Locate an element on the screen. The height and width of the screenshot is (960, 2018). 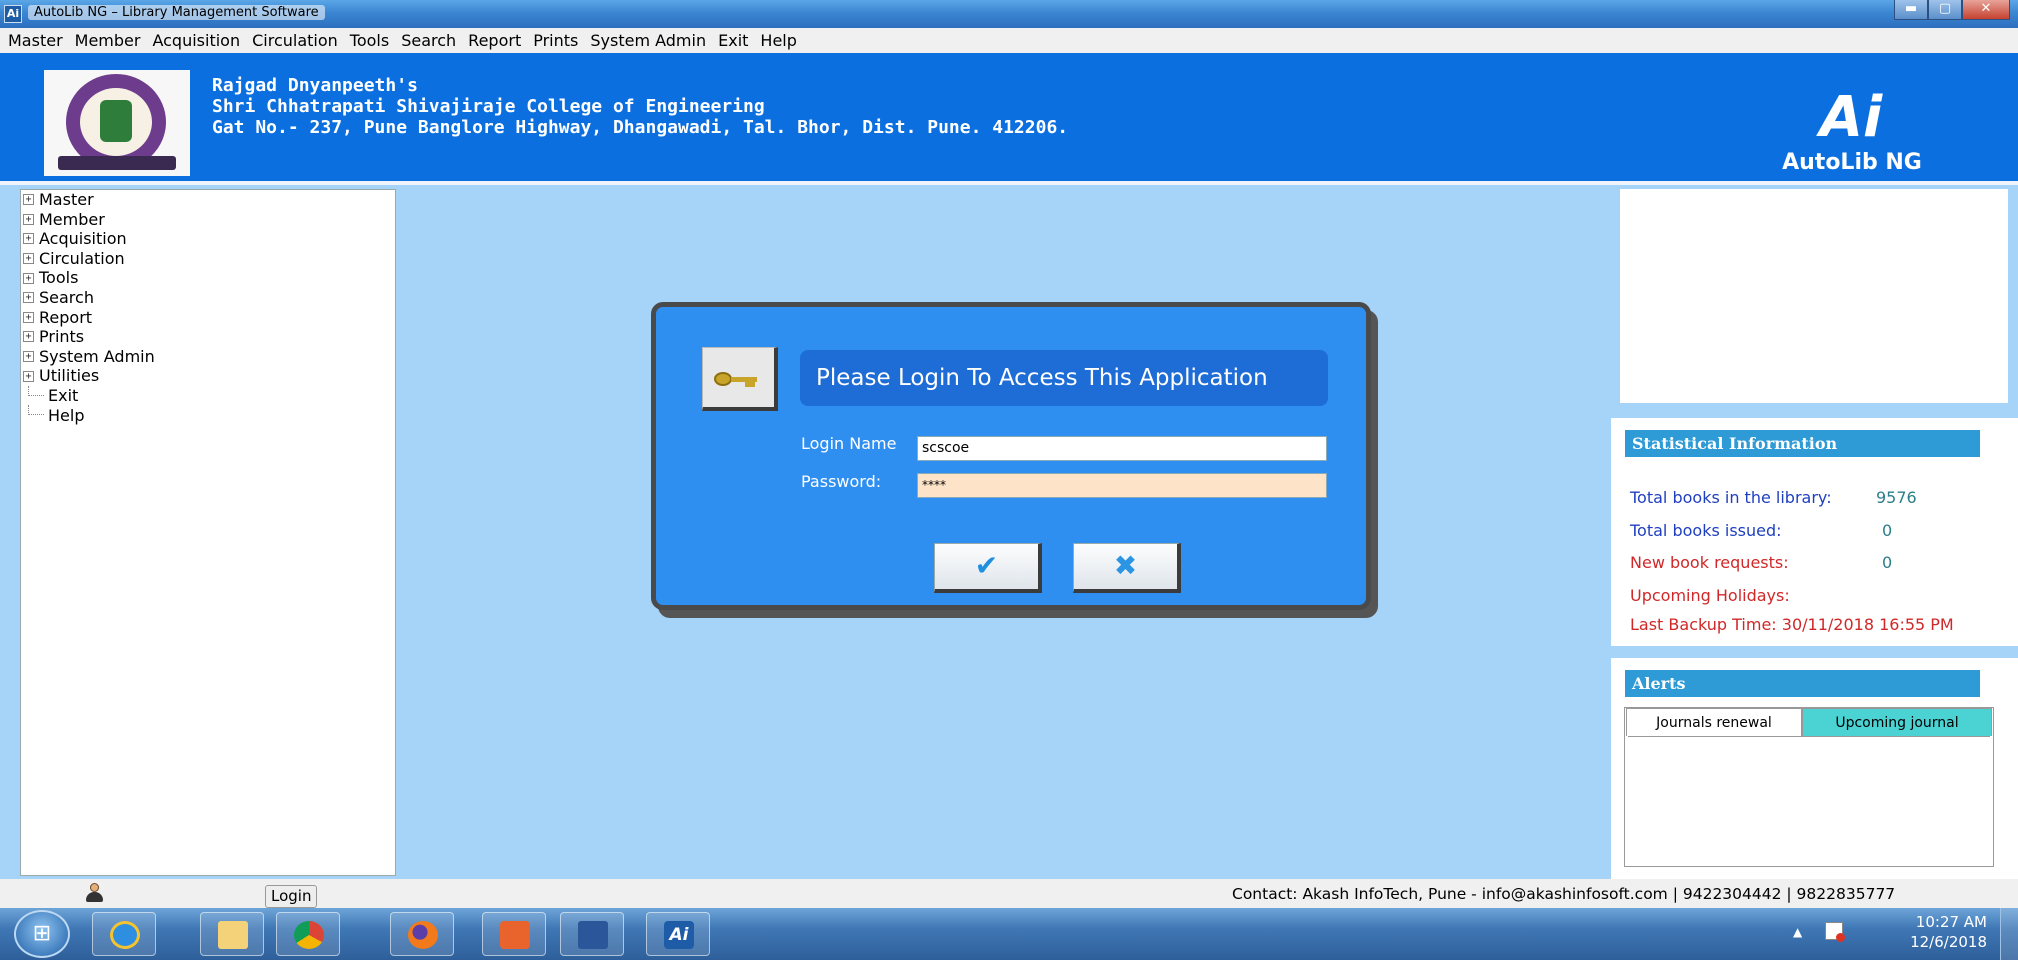
tree-item-exit: Exit is located at coordinates (208, 395).